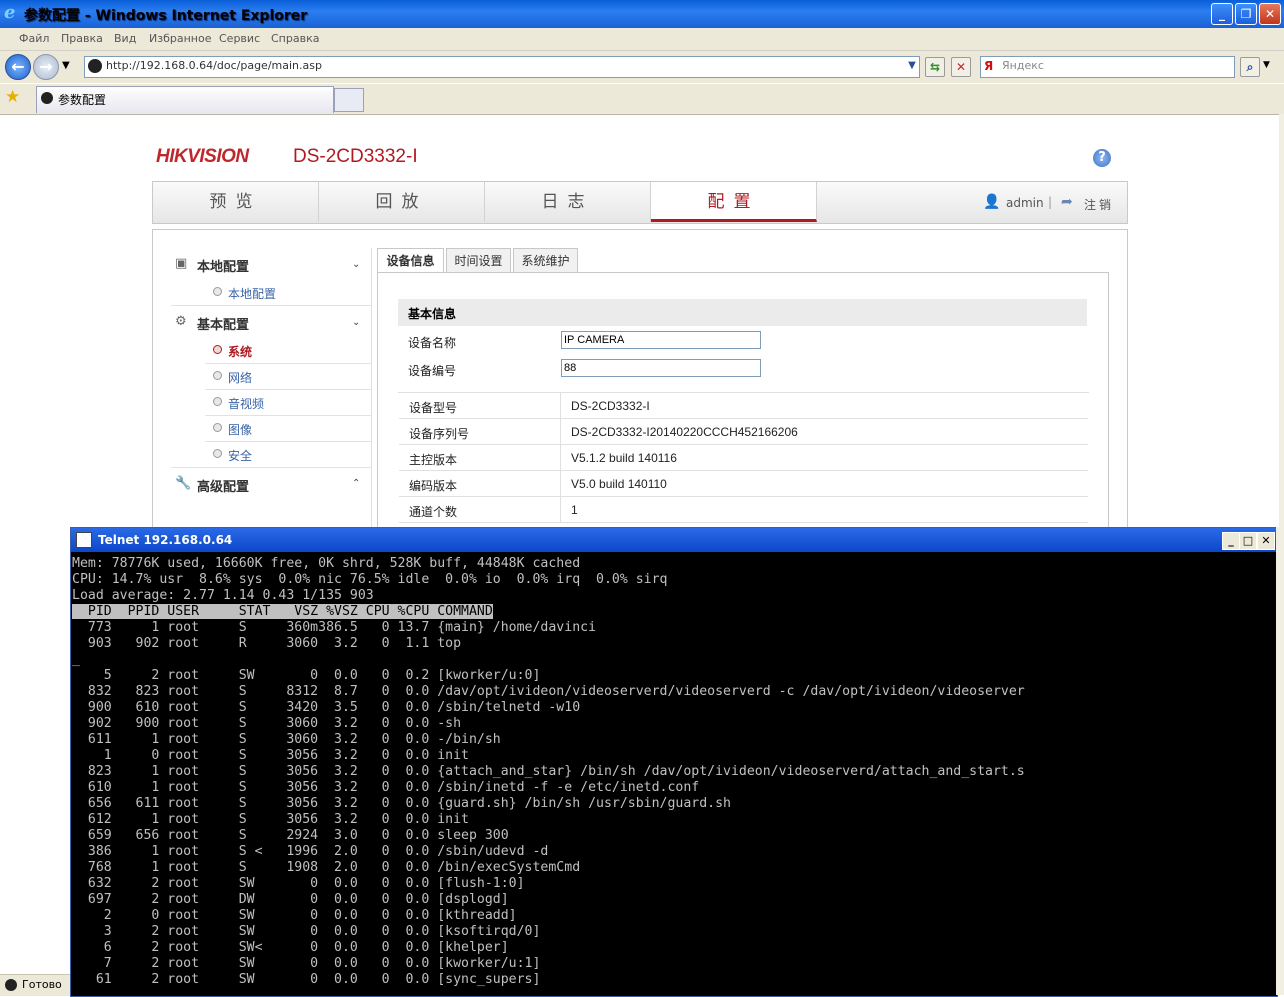 The width and height of the screenshot is (1284, 997). Describe the element at coordinates (743, 510) in the screenshot. I see `info-row: 通道个数 1` at that location.